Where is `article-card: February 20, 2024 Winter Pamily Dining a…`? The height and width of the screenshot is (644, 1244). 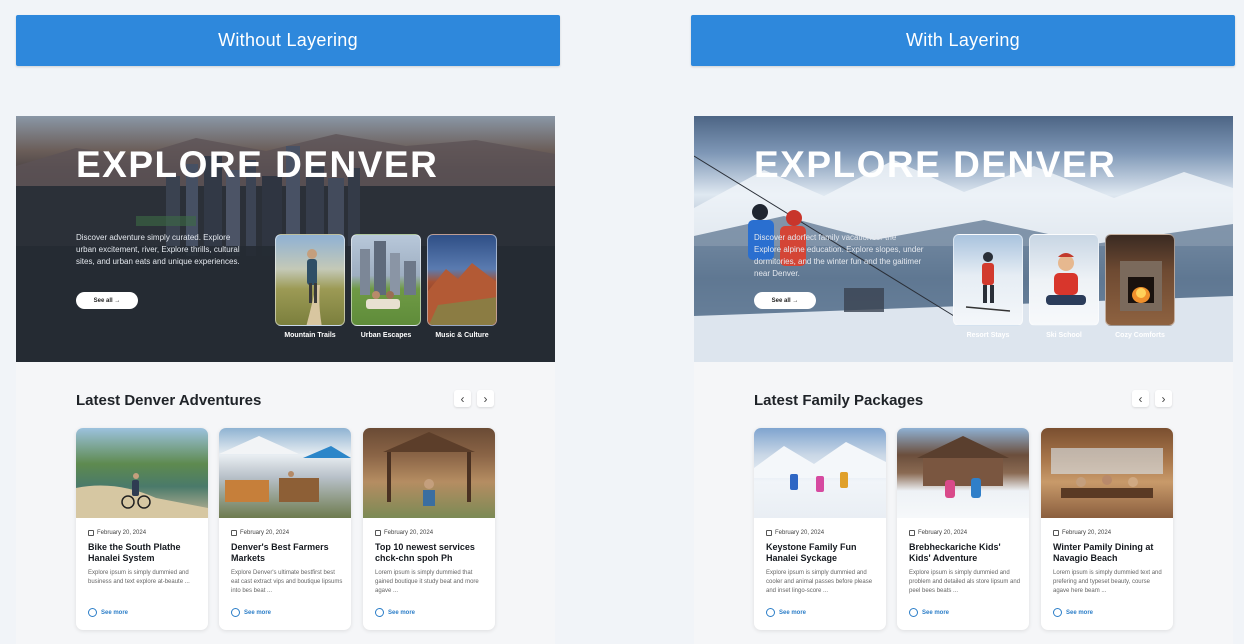
article-card: February 20, 2024 Winter Pamily Dining a… is located at coordinates (1107, 529).